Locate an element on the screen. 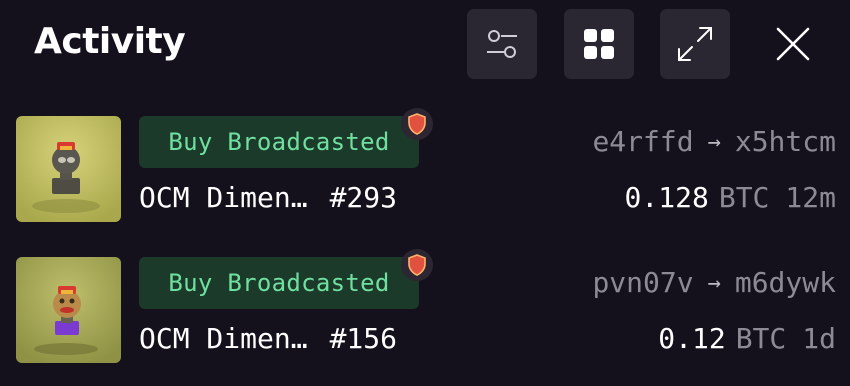  grid-icon is located at coordinates (599, 44).